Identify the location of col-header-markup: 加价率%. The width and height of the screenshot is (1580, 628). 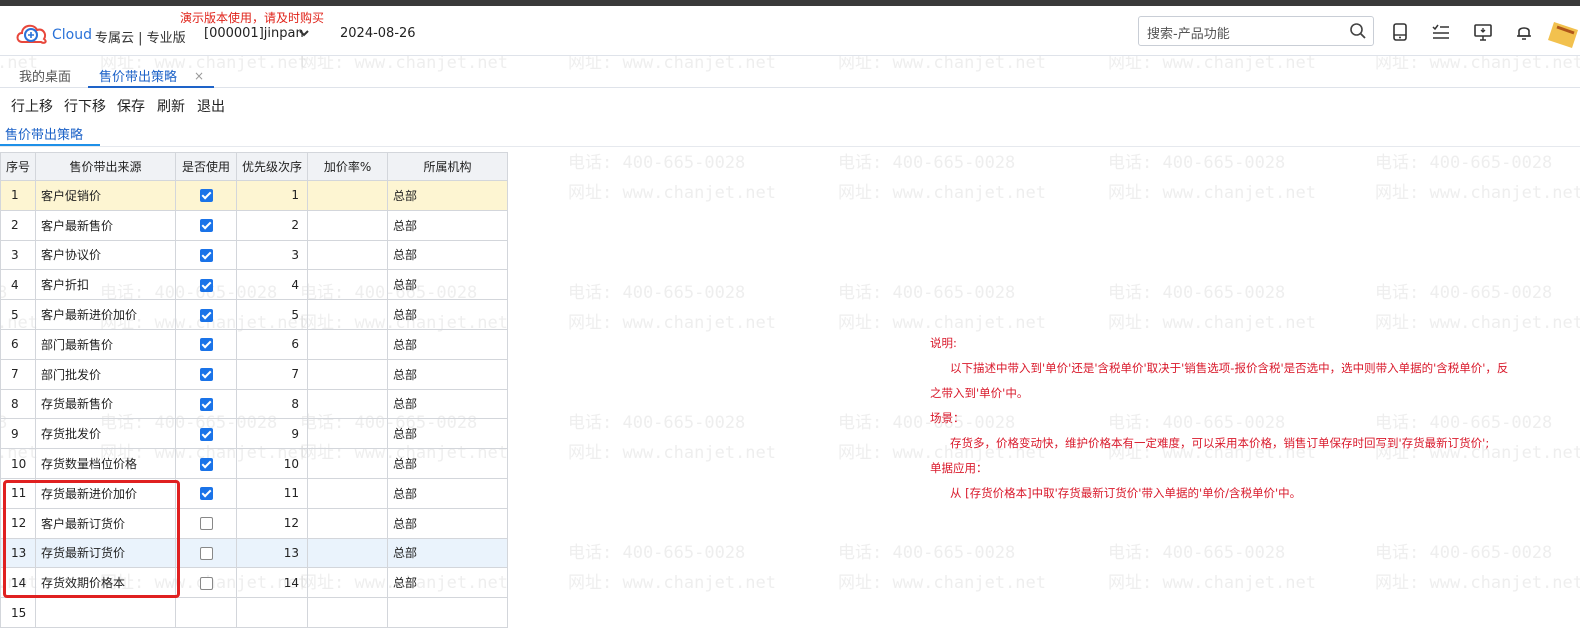
(348, 166).